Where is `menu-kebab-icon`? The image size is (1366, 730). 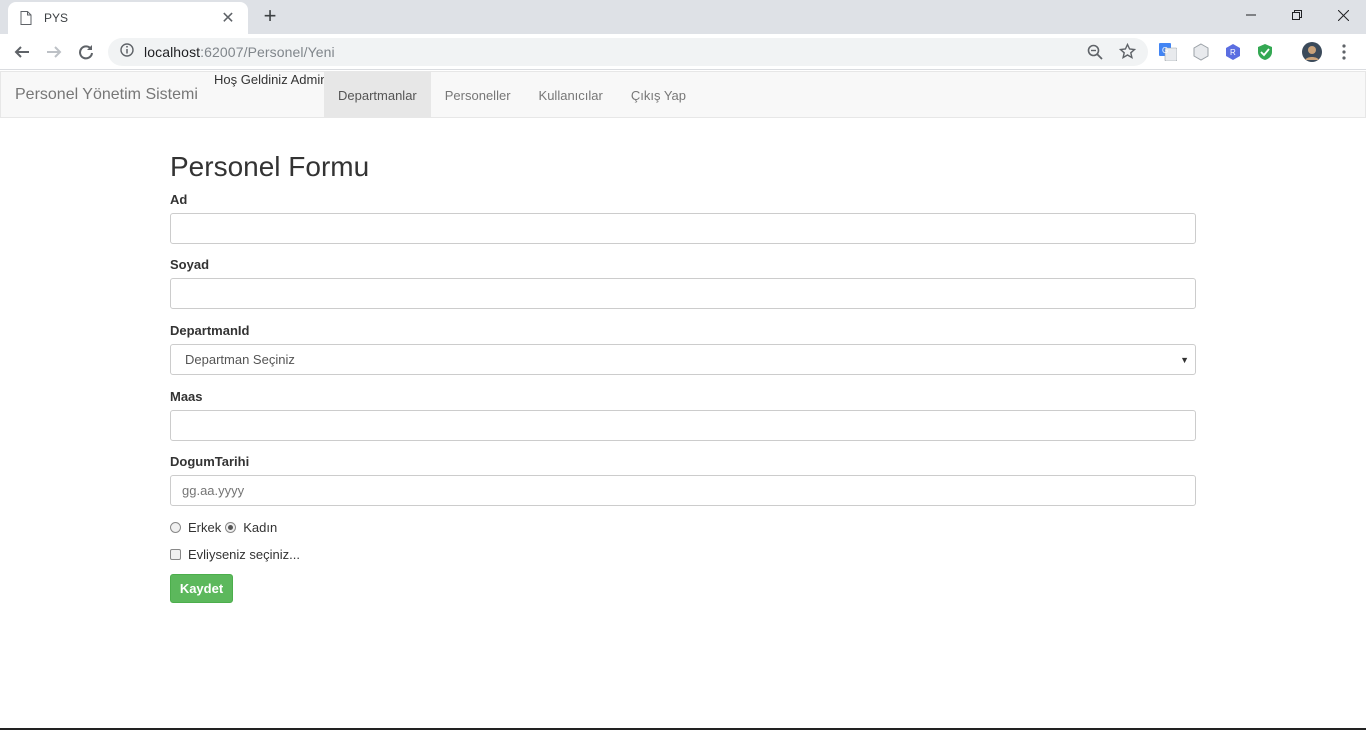 menu-kebab-icon is located at coordinates (1344, 52).